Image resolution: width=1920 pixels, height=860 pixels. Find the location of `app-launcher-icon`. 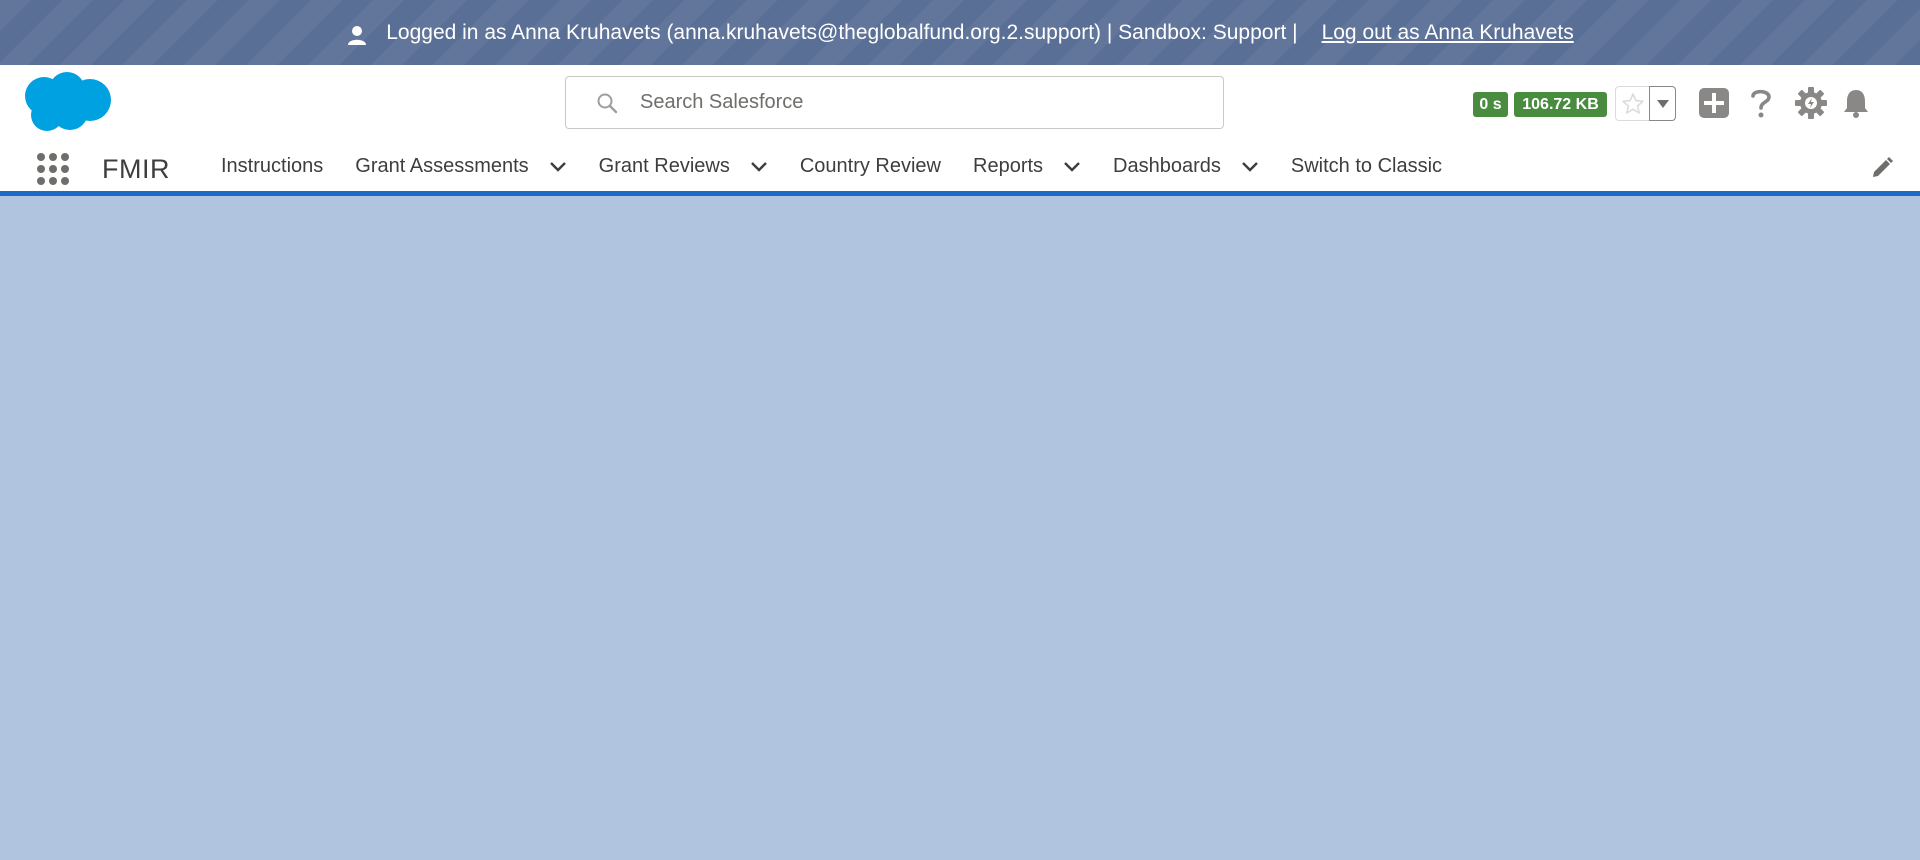

app-launcher-icon is located at coordinates (53, 169).